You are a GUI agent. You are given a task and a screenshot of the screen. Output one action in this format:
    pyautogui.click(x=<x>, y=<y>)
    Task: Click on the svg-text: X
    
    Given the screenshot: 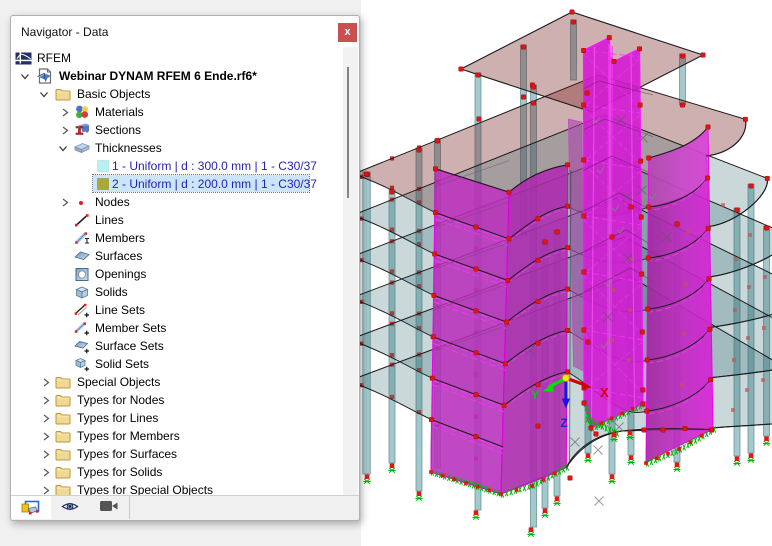 What is the action you would take?
    pyautogui.click(x=604, y=392)
    